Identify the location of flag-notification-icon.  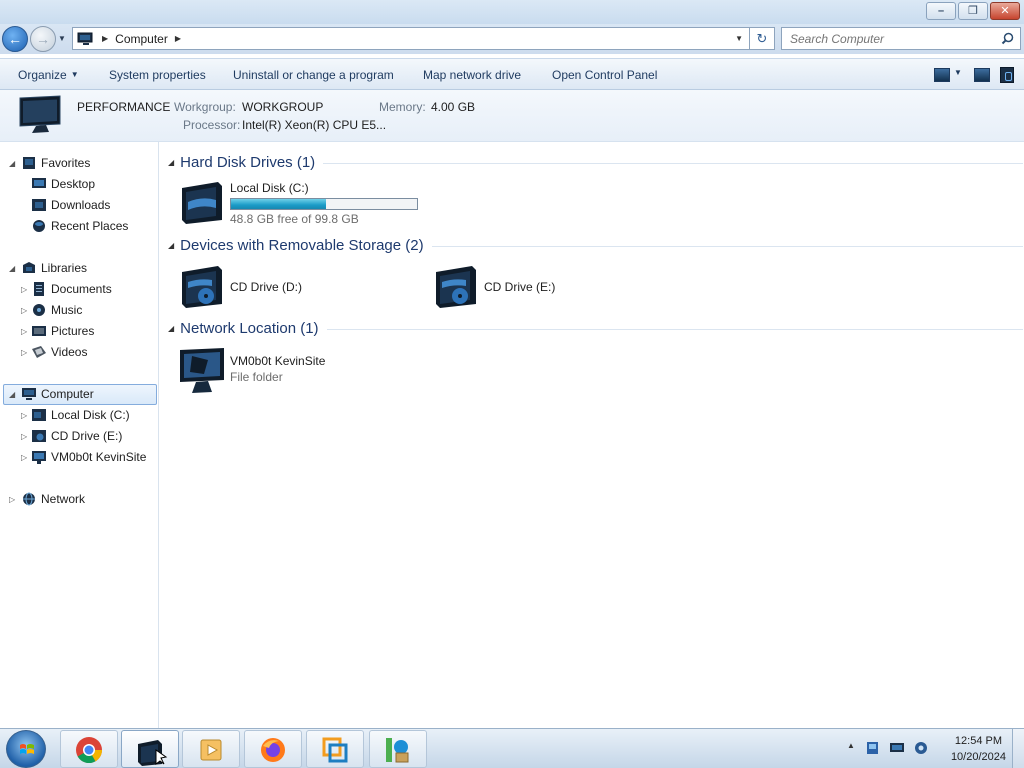
(873, 748).